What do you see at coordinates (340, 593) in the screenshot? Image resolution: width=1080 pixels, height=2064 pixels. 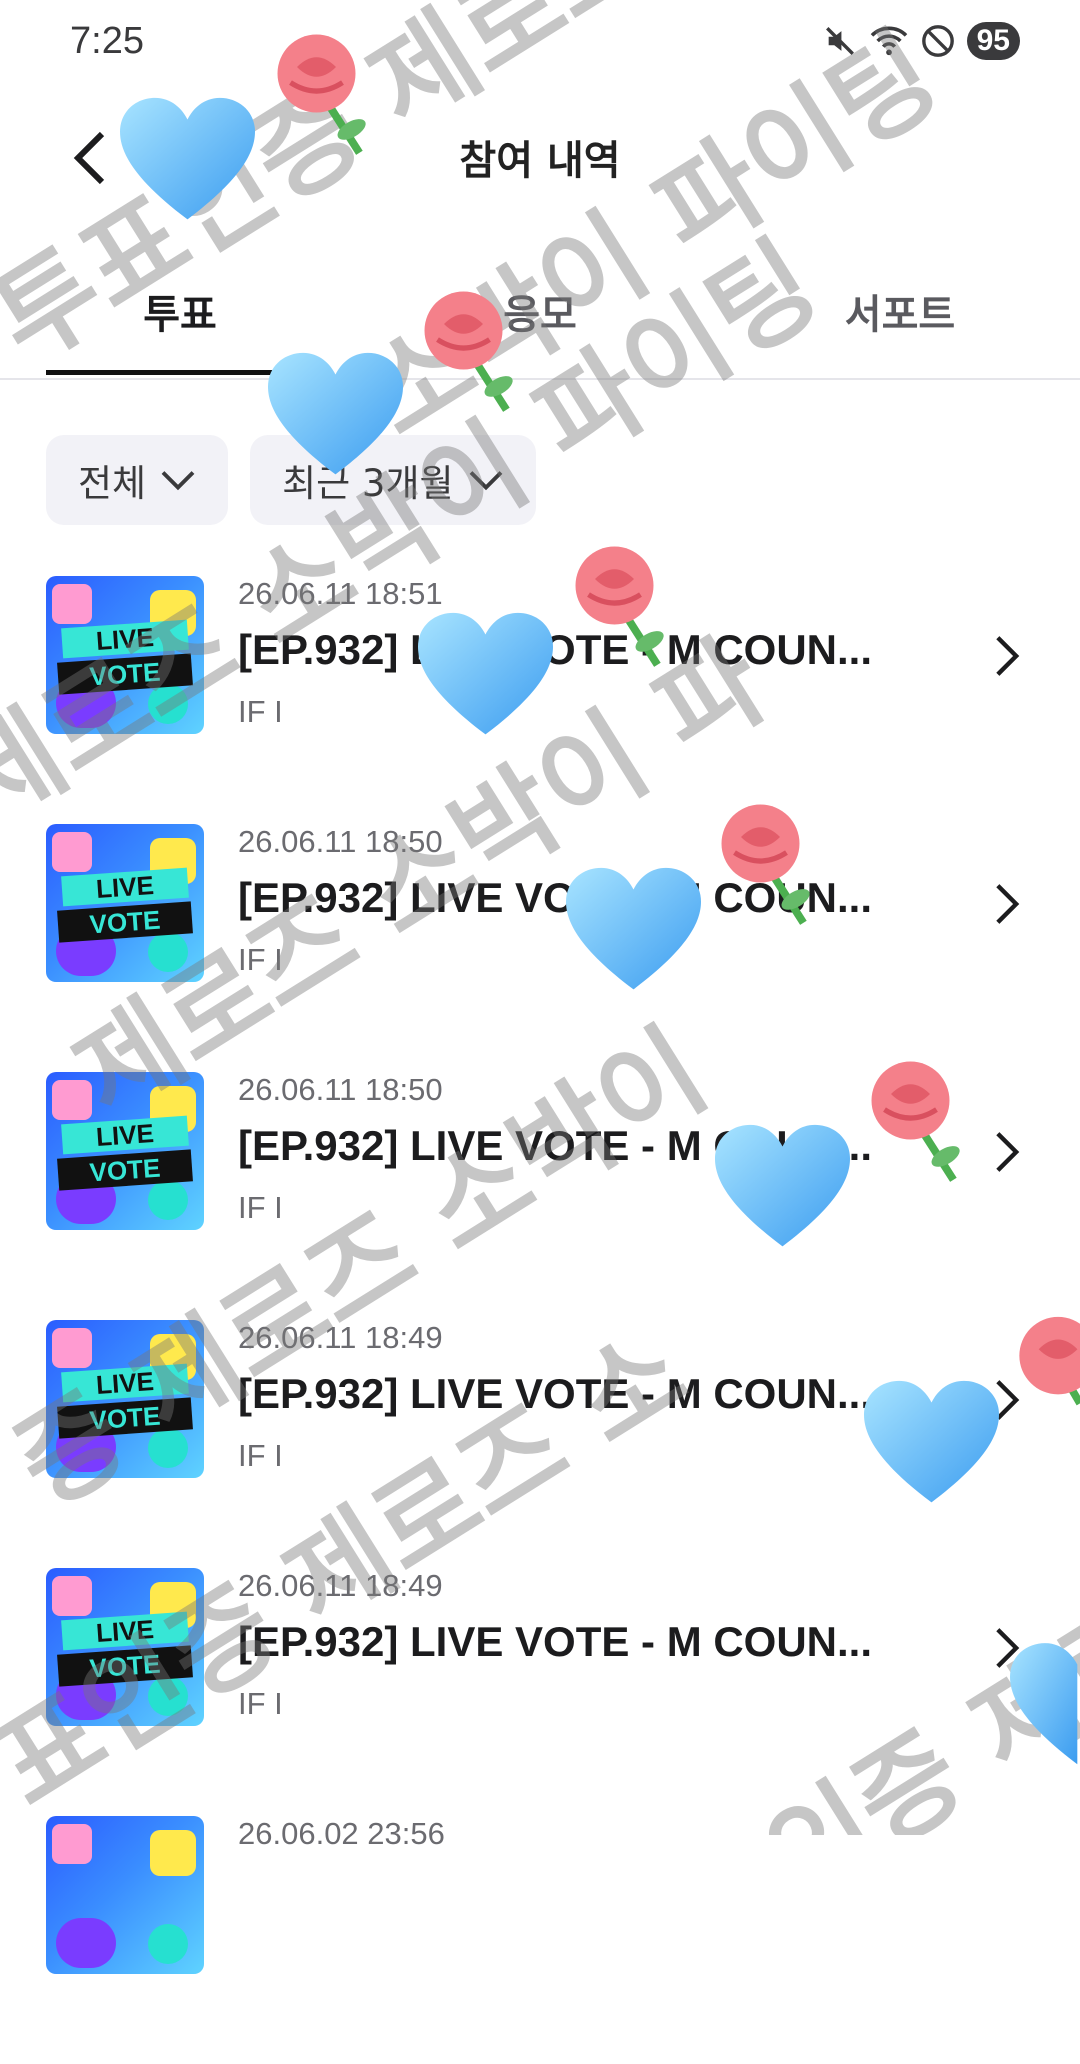 I see `item-date: 26.06.11 18:51` at bounding box center [340, 593].